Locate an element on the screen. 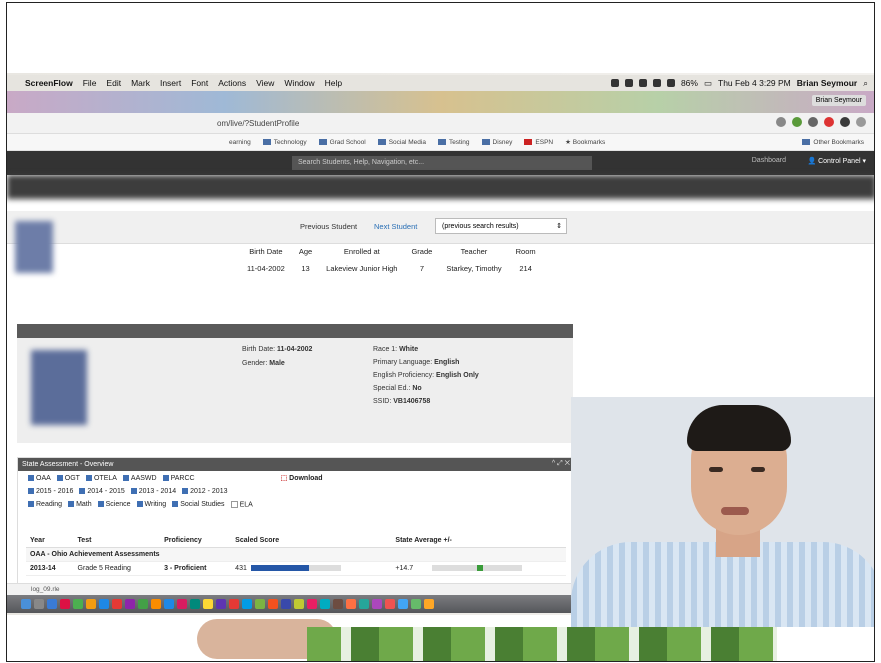 The height and width of the screenshot is (663, 881). panel-controls-icon: ^ ⤢ ✕ is located at coordinates (561, 464).